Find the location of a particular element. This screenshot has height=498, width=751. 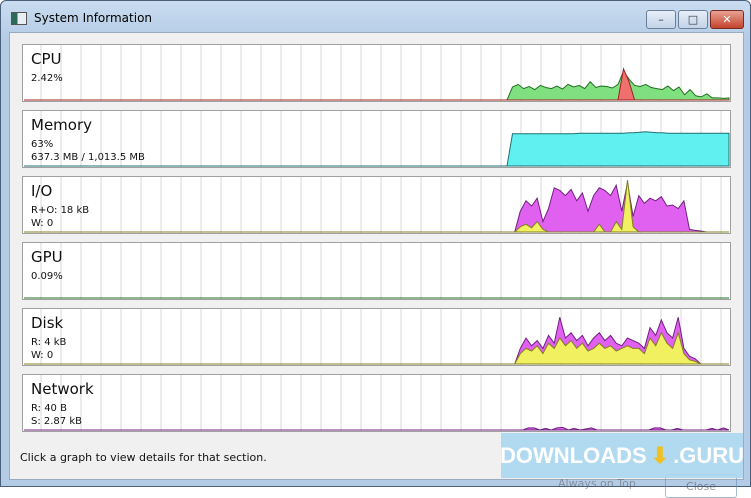

cpu-value: 2.42% is located at coordinates (47, 78).